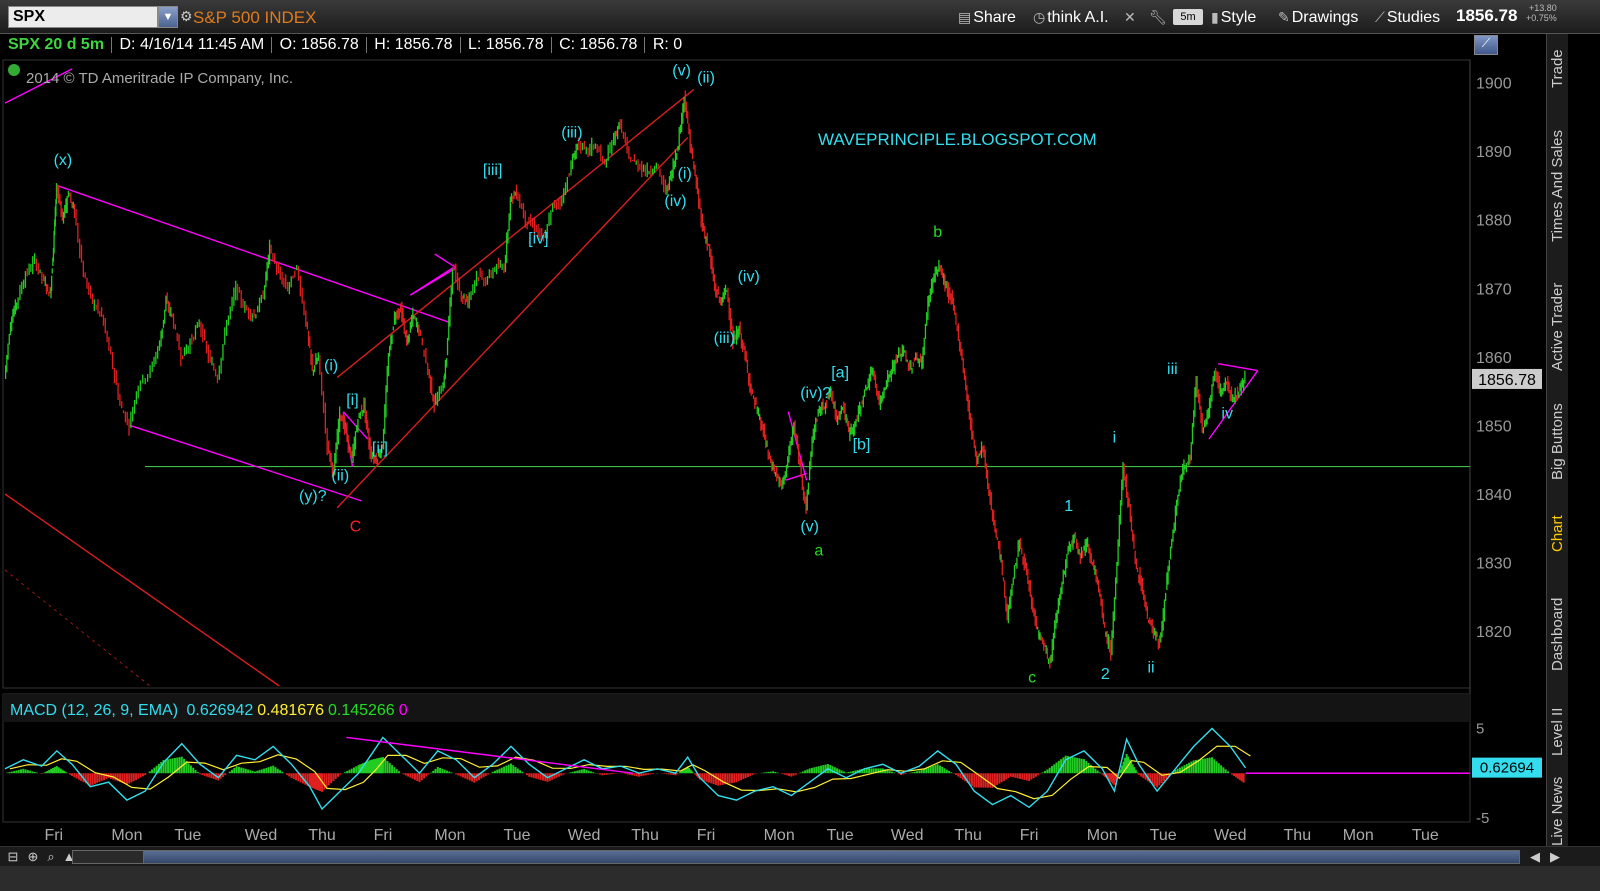  What do you see at coordinates (14, 70) in the screenshot?
I see `status-dot-icon` at bounding box center [14, 70].